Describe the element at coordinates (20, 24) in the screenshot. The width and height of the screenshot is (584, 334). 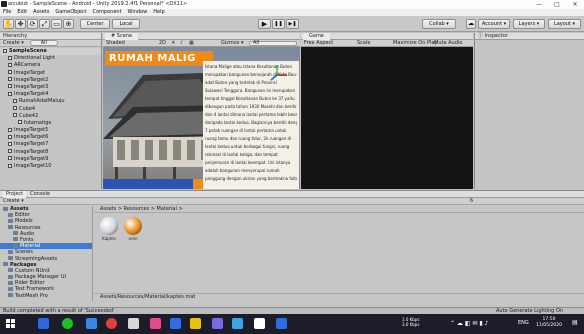
I see `move-tool-icon: ✥` at that location.